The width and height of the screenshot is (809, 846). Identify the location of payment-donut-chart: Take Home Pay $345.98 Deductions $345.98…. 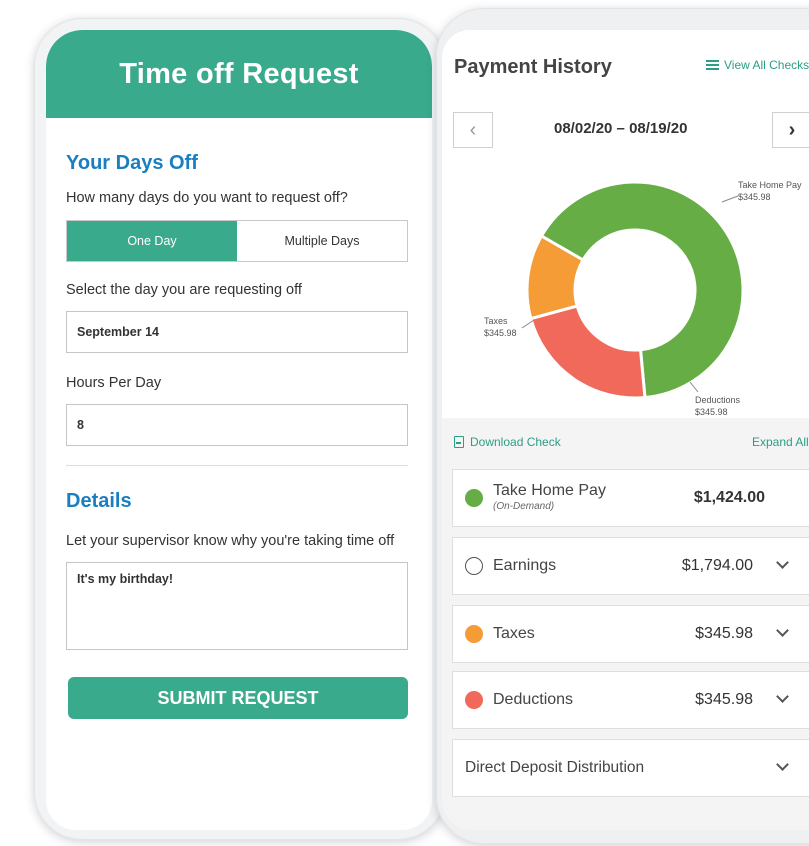
(643, 298).